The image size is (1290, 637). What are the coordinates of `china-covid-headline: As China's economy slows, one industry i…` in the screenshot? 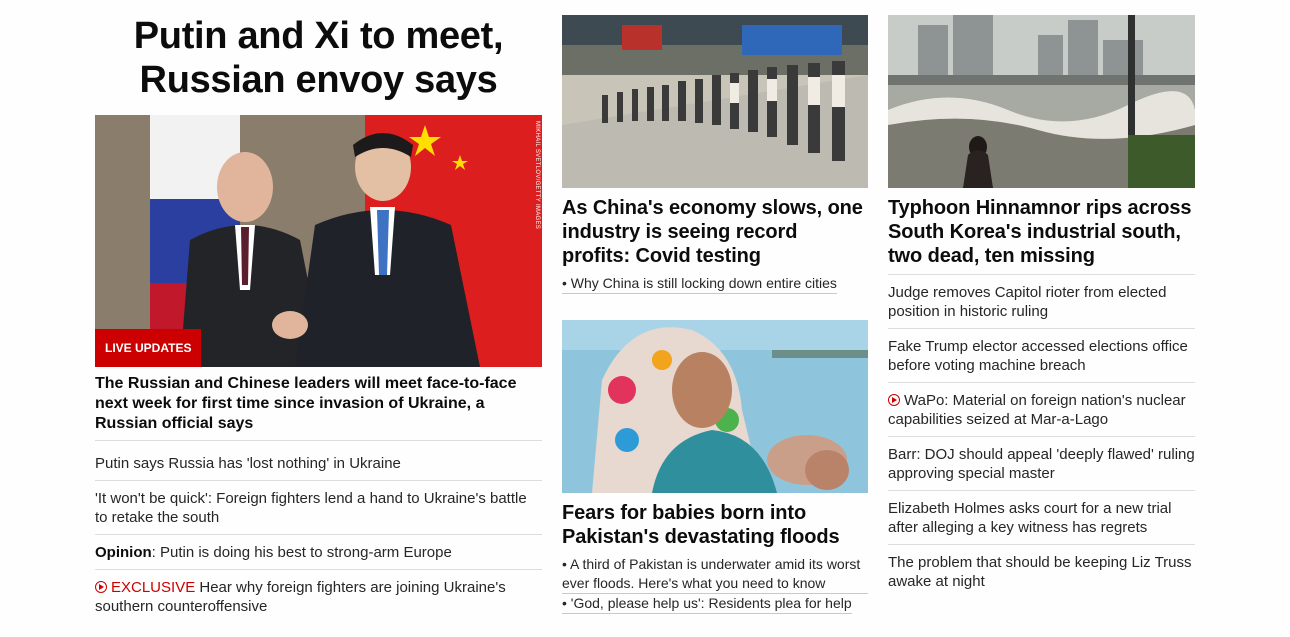 It's located at (715, 232).